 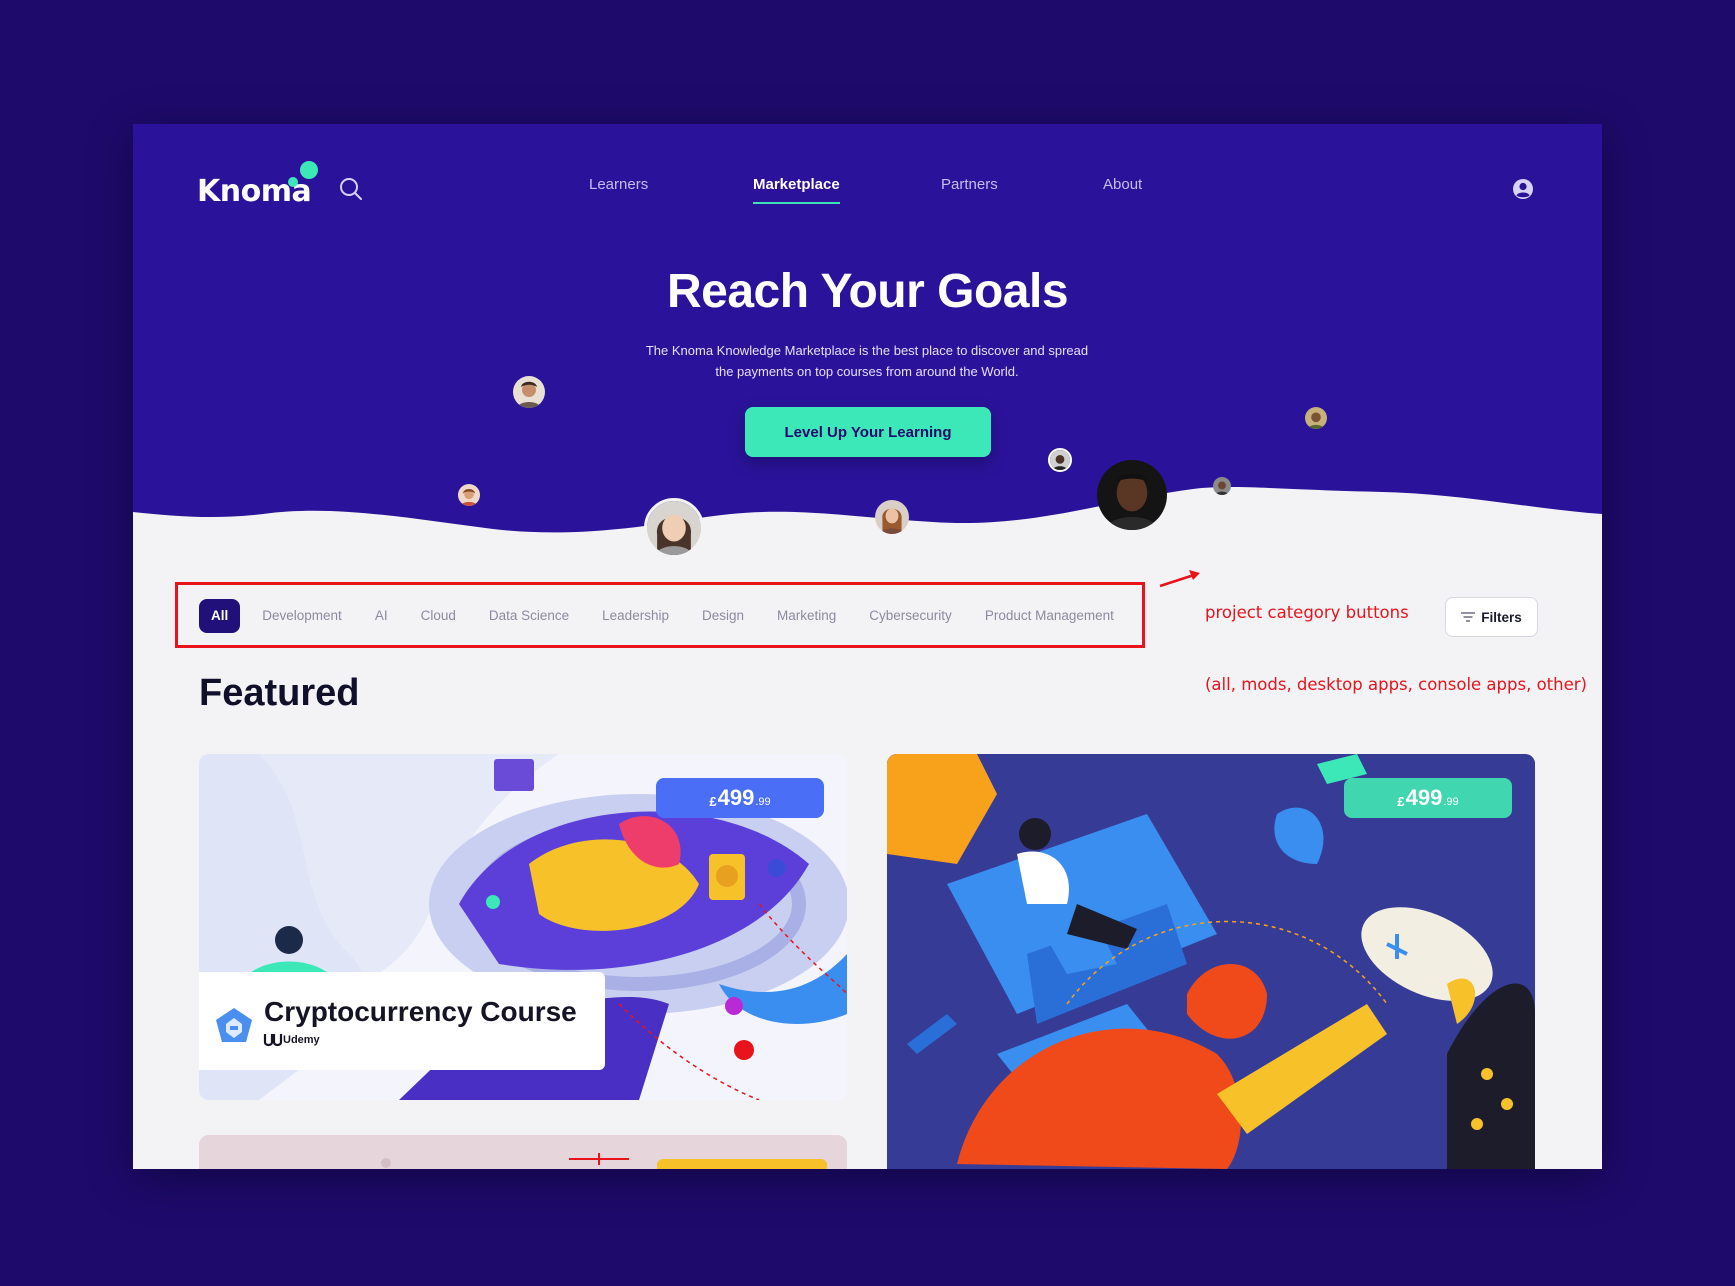 I want to click on nav-learners: Learners, so click(x=618, y=184).